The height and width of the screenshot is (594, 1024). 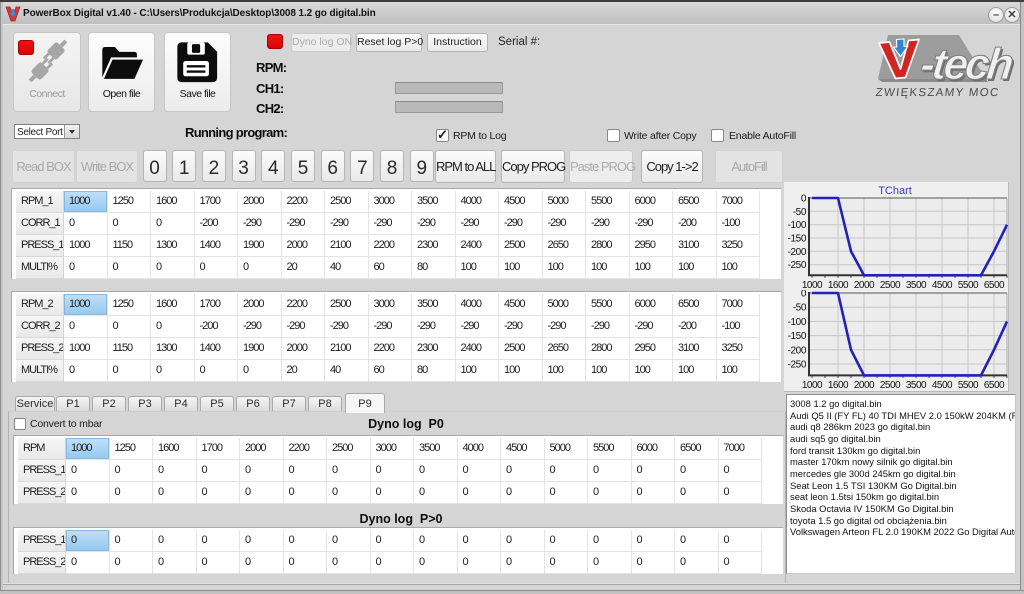 What do you see at coordinates (895, 191) in the screenshot?
I see `svg-text: TChart` at bounding box center [895, 191].